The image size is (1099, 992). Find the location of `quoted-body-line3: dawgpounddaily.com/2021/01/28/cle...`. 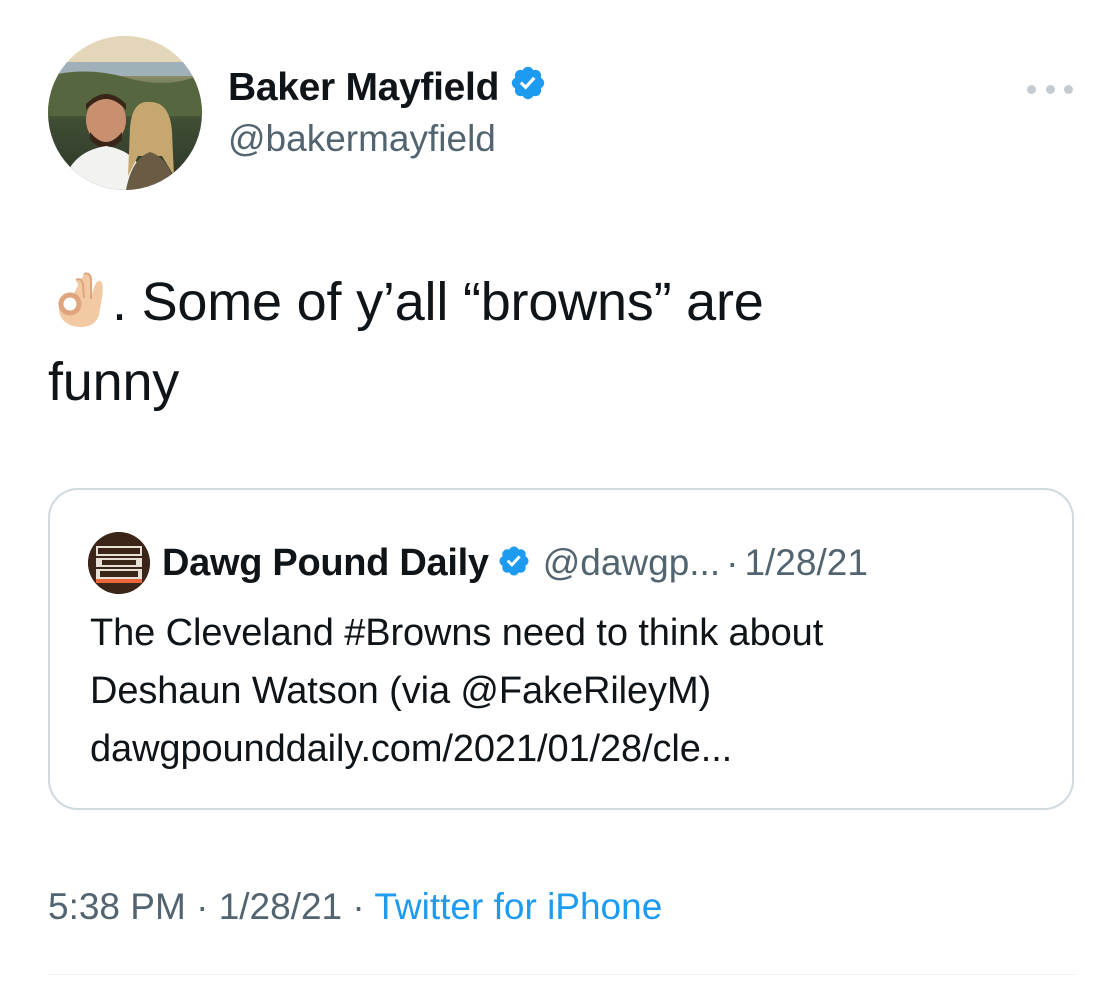

quoted-body-line3: dawgpounddaily.com/2021/01/28/cle... is located at coordinates (411, 749).